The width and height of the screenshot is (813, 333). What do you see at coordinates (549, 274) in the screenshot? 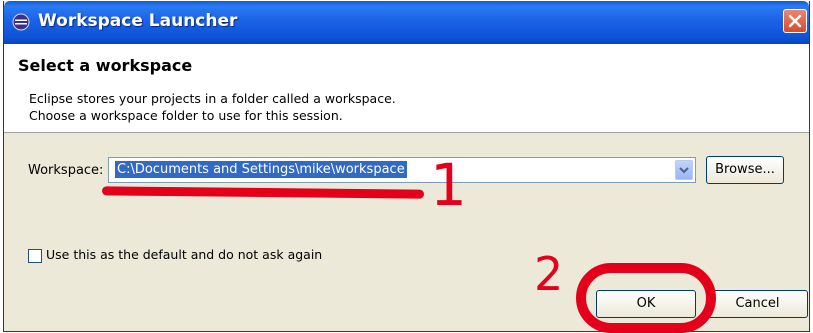
I see `annotation-step-2: 2` at bounding box center [549, 274].